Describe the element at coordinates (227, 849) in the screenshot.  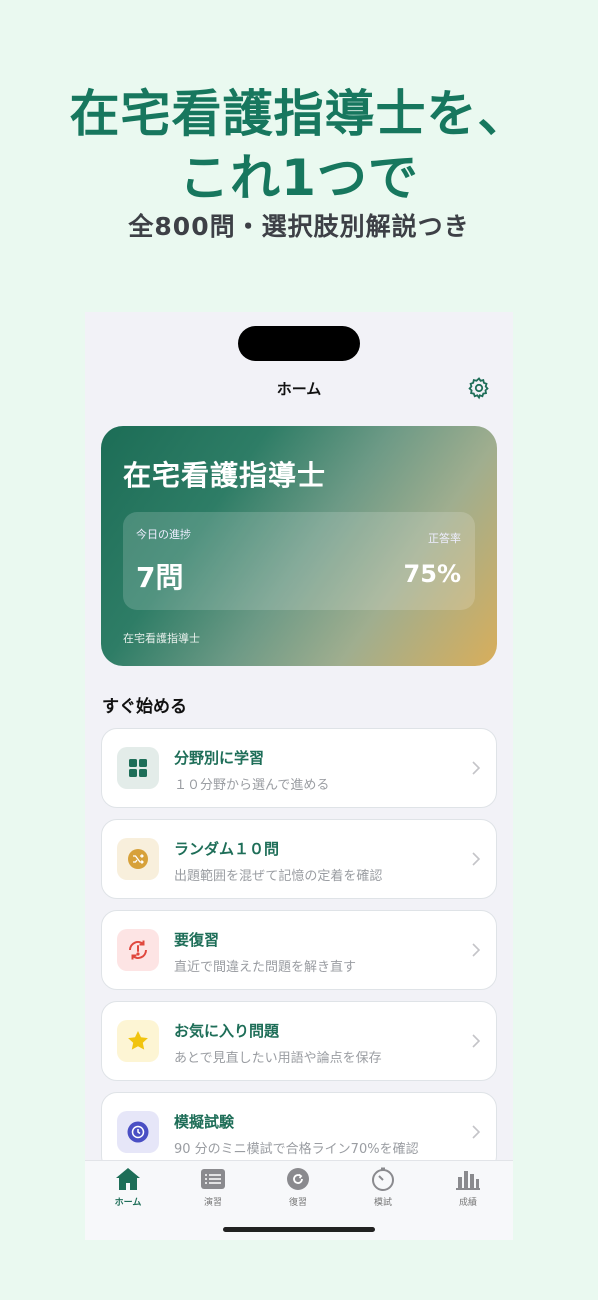
I see `menu-item-title: ランダム１０問` at that location.